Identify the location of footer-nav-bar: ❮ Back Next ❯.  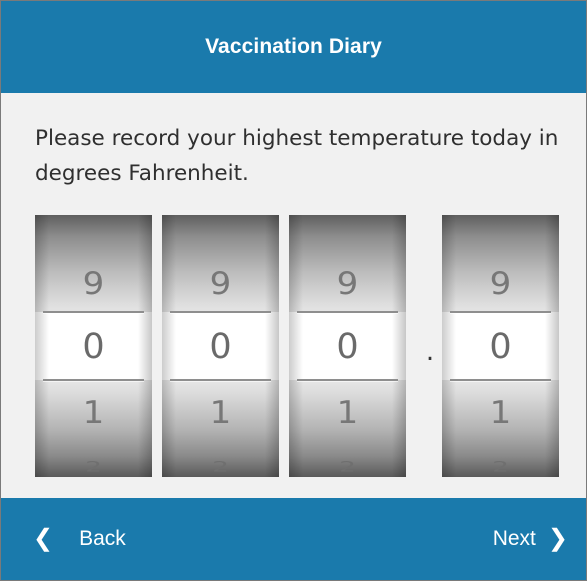
(293, 539).